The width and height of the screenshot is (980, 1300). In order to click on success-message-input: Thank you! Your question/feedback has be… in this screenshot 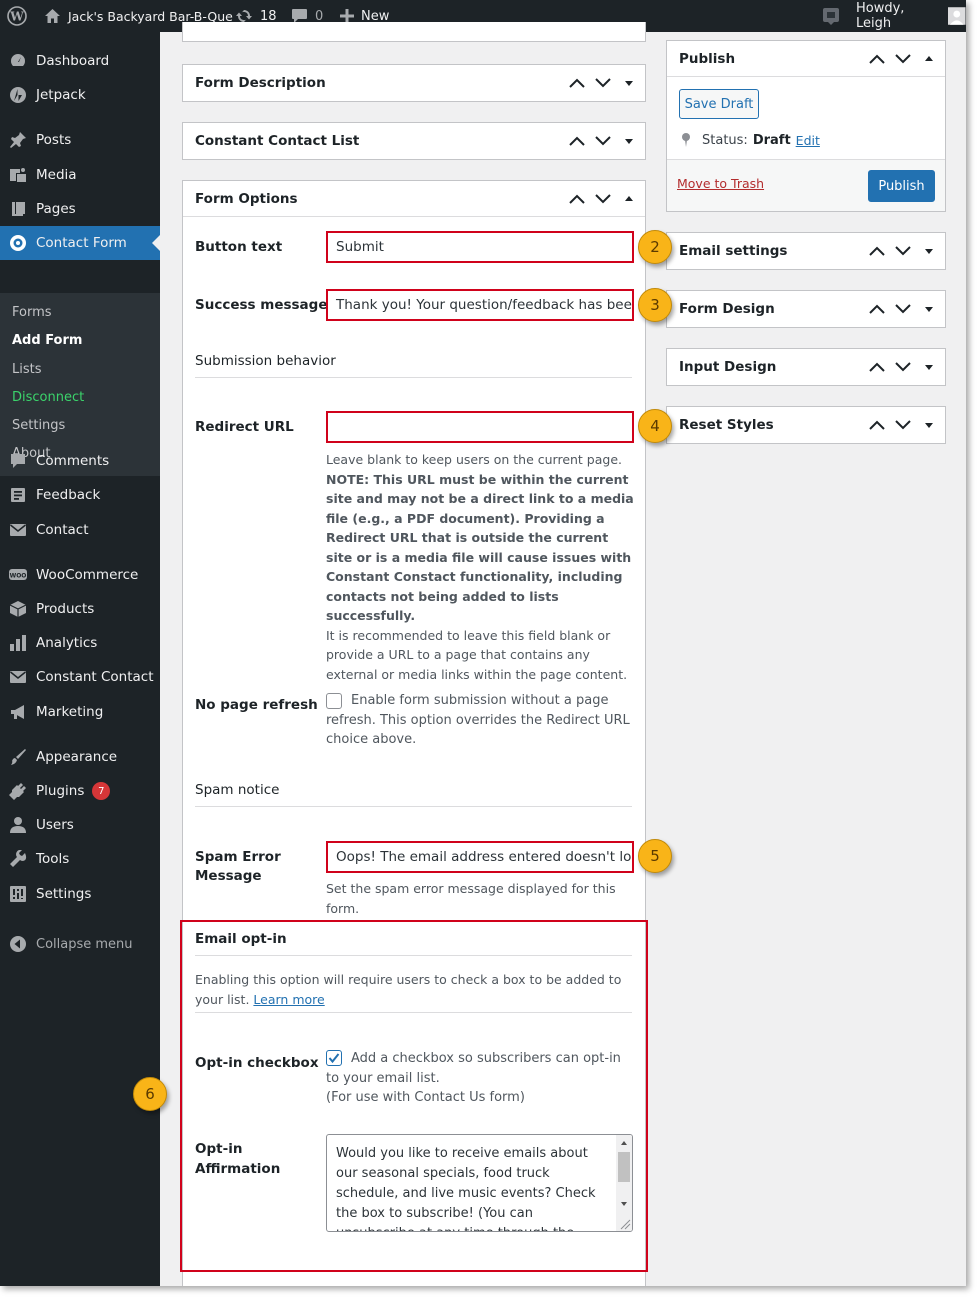, I will do `click(480, 305)`.